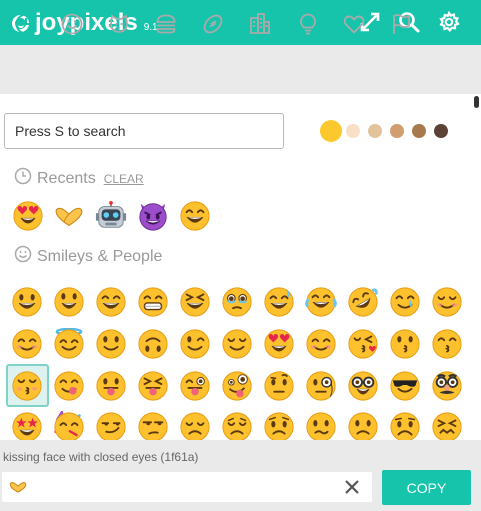  What do you see at coordinates (363, 302) in the screenshot?
I see `emoji-rofl` at bounding box center [363, 302].